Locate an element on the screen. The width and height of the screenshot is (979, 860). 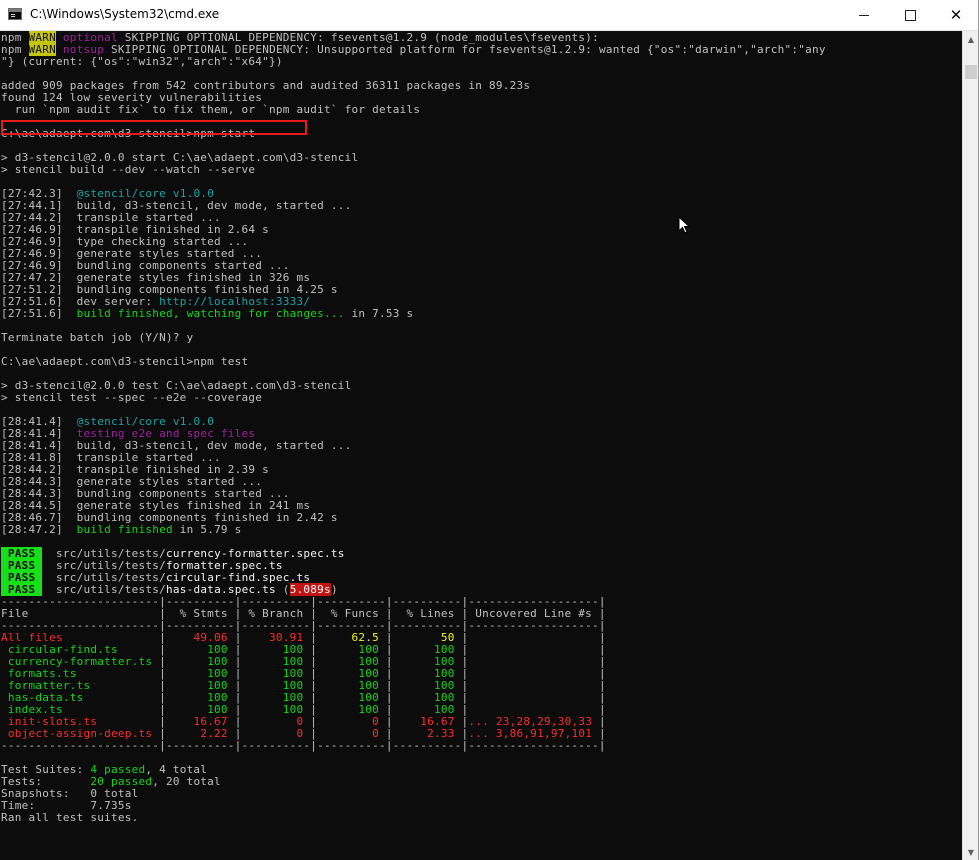
terminal-text-segment: > stencil build --dev --watch --serve is located at coordinates (128, 169).